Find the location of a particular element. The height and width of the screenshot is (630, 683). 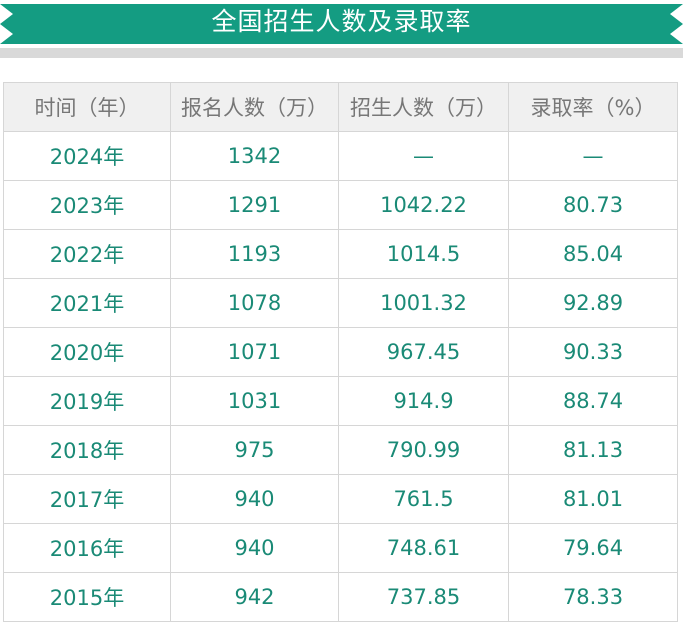

cell-applicants: 1078 is located at coordinates (254, 303).